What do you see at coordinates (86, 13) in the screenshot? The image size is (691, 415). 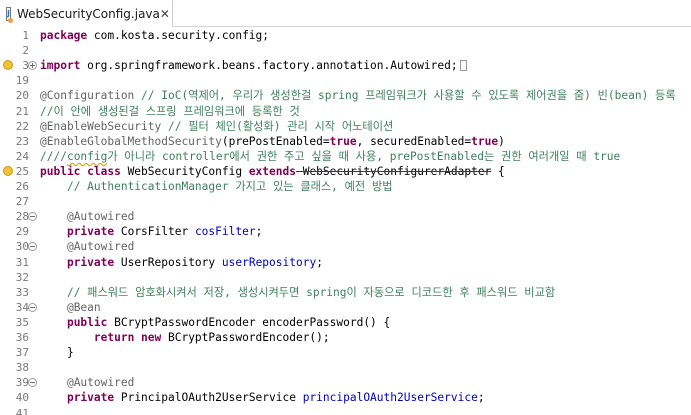 I see `editor-tab: J WebSecurityConfig.java ✕` at bounding box center [86, 13].